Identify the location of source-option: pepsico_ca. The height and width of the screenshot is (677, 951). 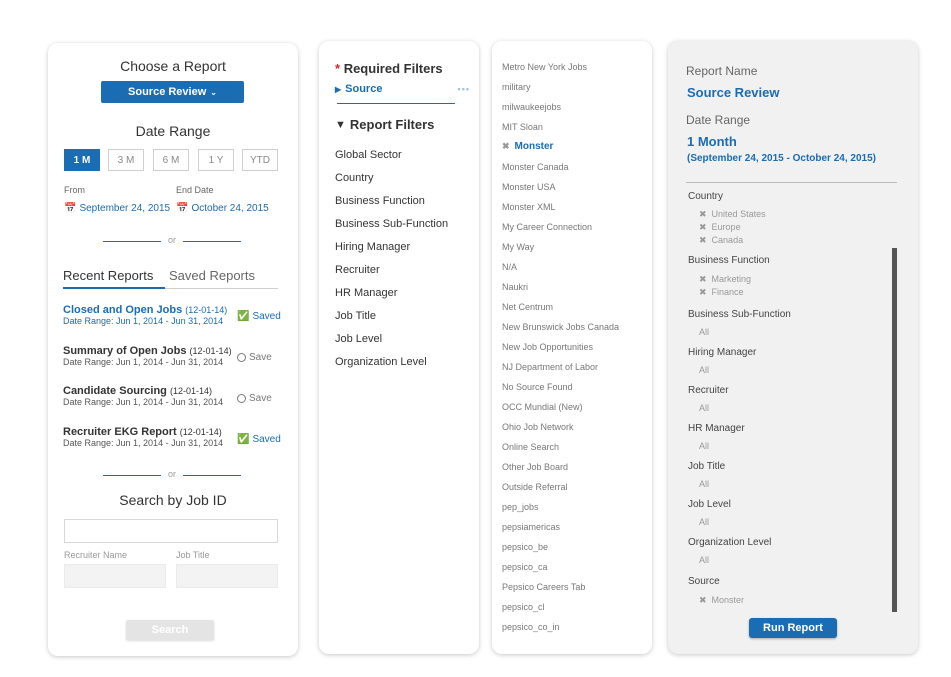
(525, 567).